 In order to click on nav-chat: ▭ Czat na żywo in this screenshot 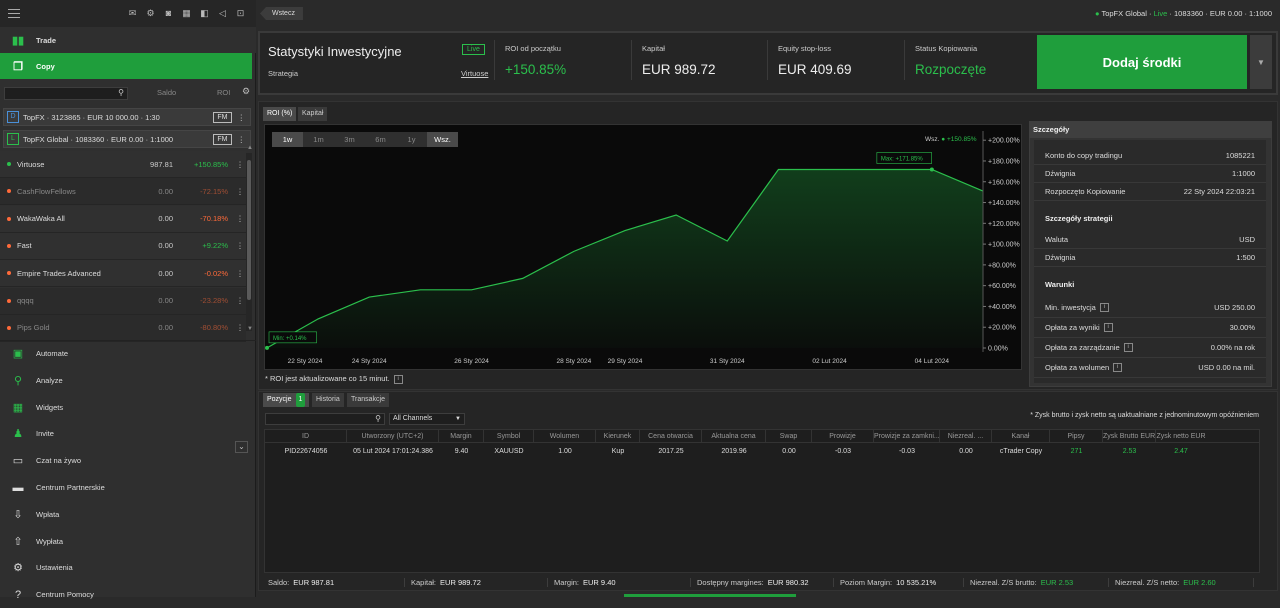, I will do `click(128, 460)`.